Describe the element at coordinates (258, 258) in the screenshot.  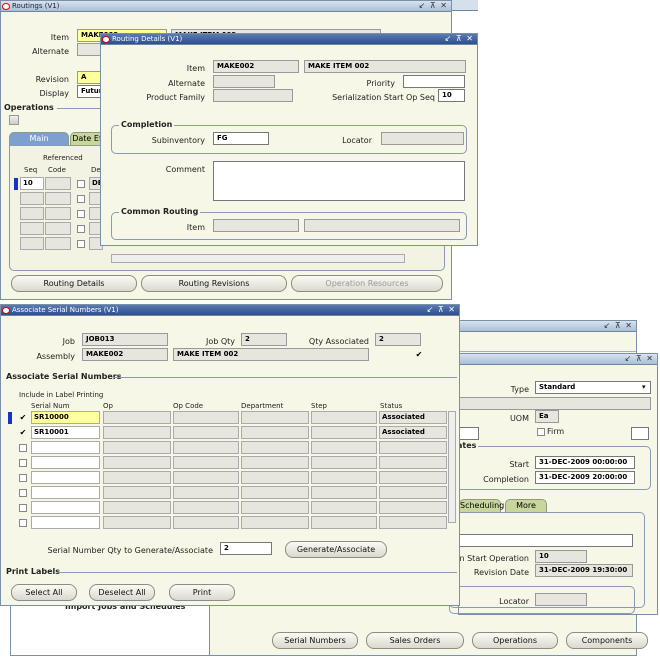
I see `horizontal-scrollbar` at that location.